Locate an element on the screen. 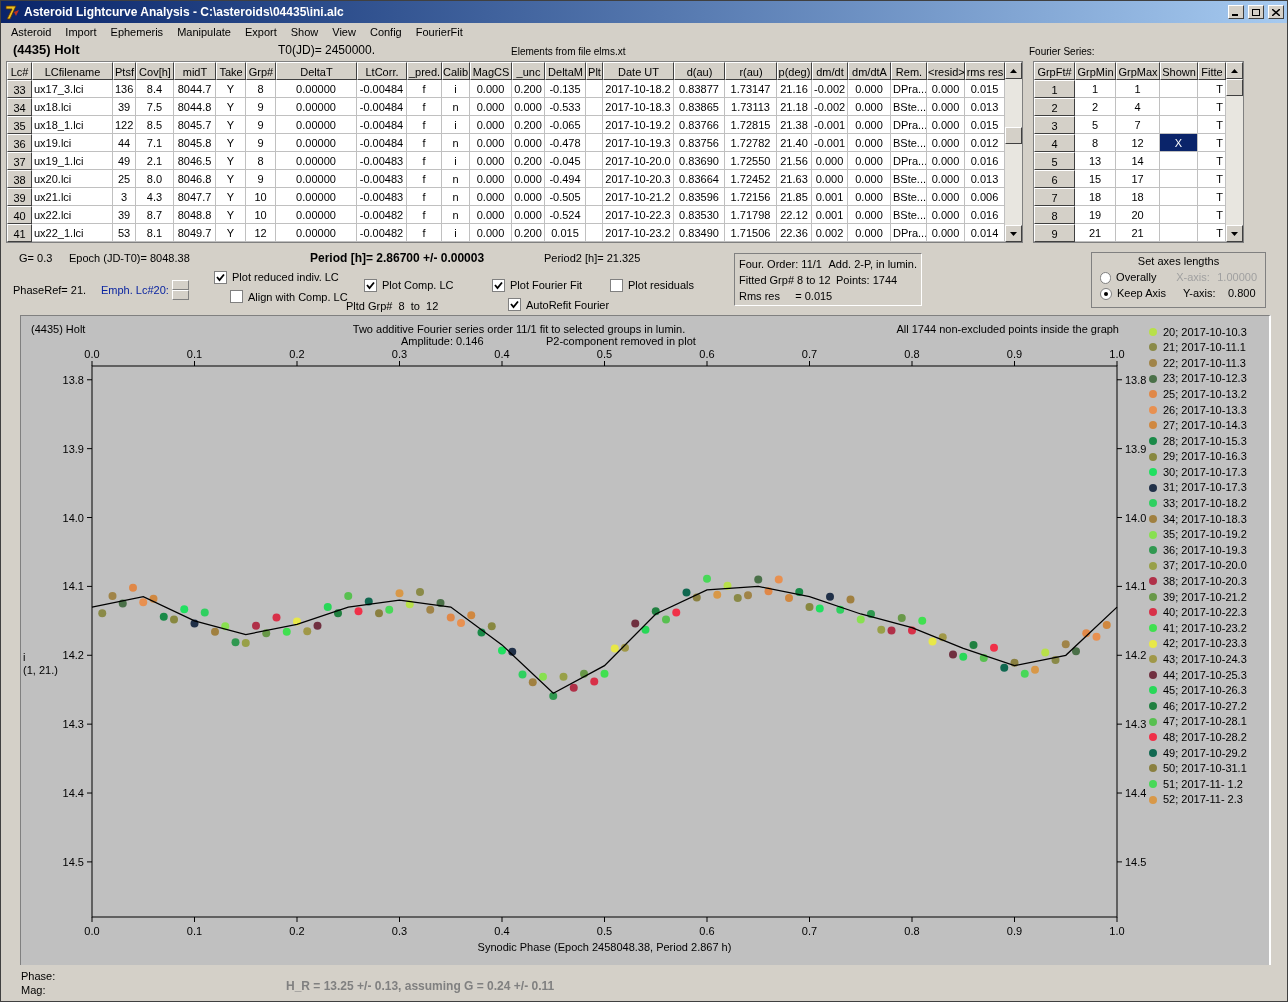 This screenshot has width=1288, height=1002. menu-item: Config is located at coordinates (385, 32).